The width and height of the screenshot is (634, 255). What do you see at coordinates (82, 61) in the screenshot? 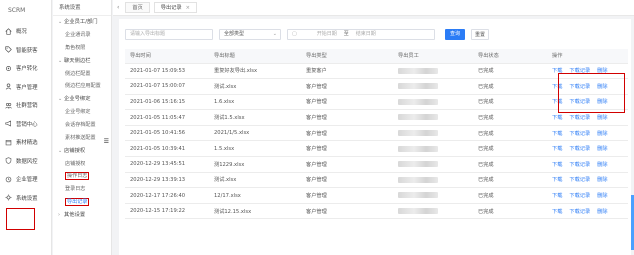
I see `submenu-group-chat-sidebar: ⌄ 聊天侧边栏` at bounding box center [82, 61].